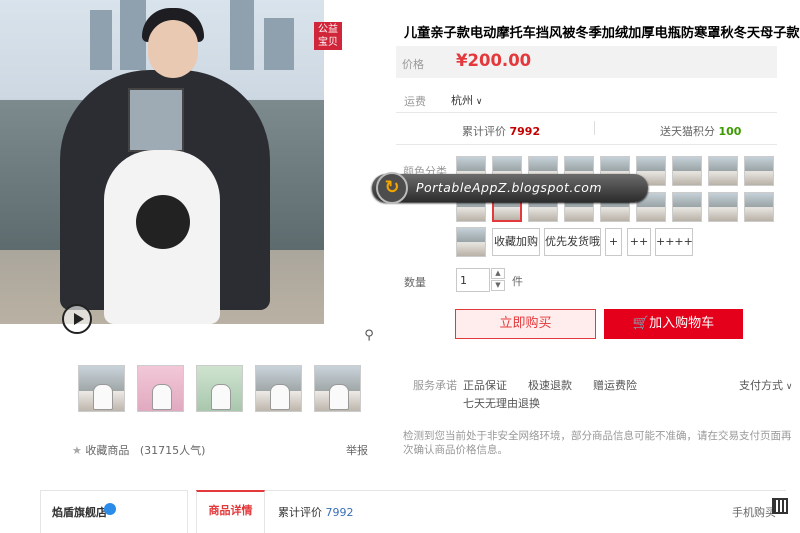 This screenshot has height=533, width=800. What do you see at coordinates (300, 512) in the screenshot?
I see `tab-reviews-label: 累计评价` at bounding box center [300, 512].